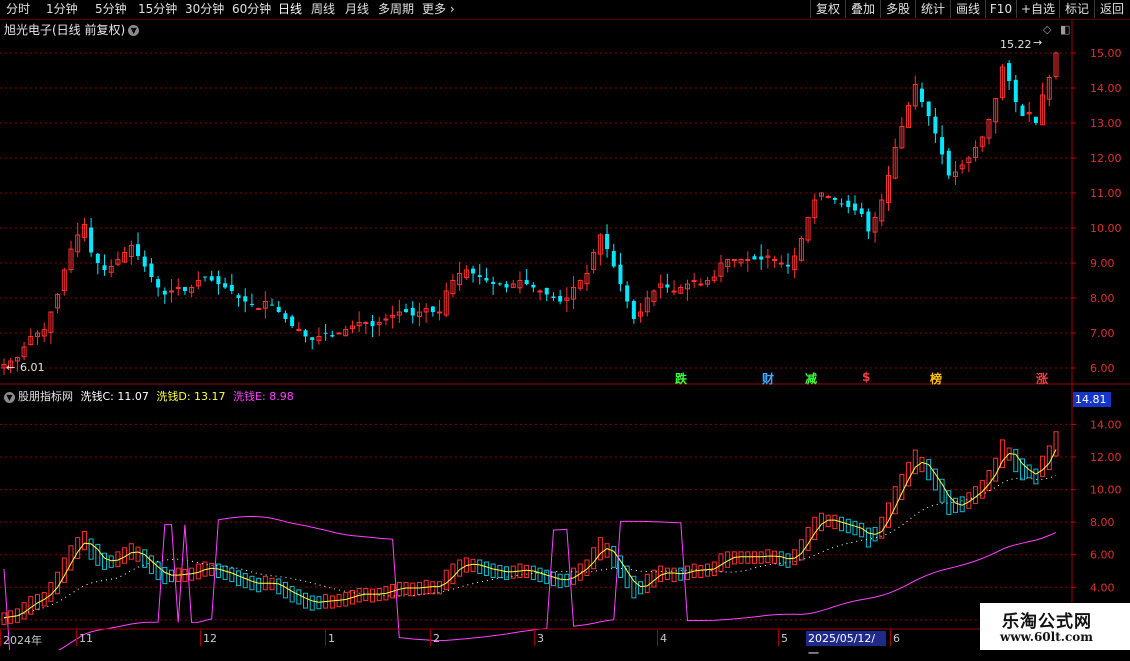 The height and width of the screenshot is (661, 1130). Describe the element at coordinates (866, 377) in the screenshot. I see `event-marker: $` at that location.